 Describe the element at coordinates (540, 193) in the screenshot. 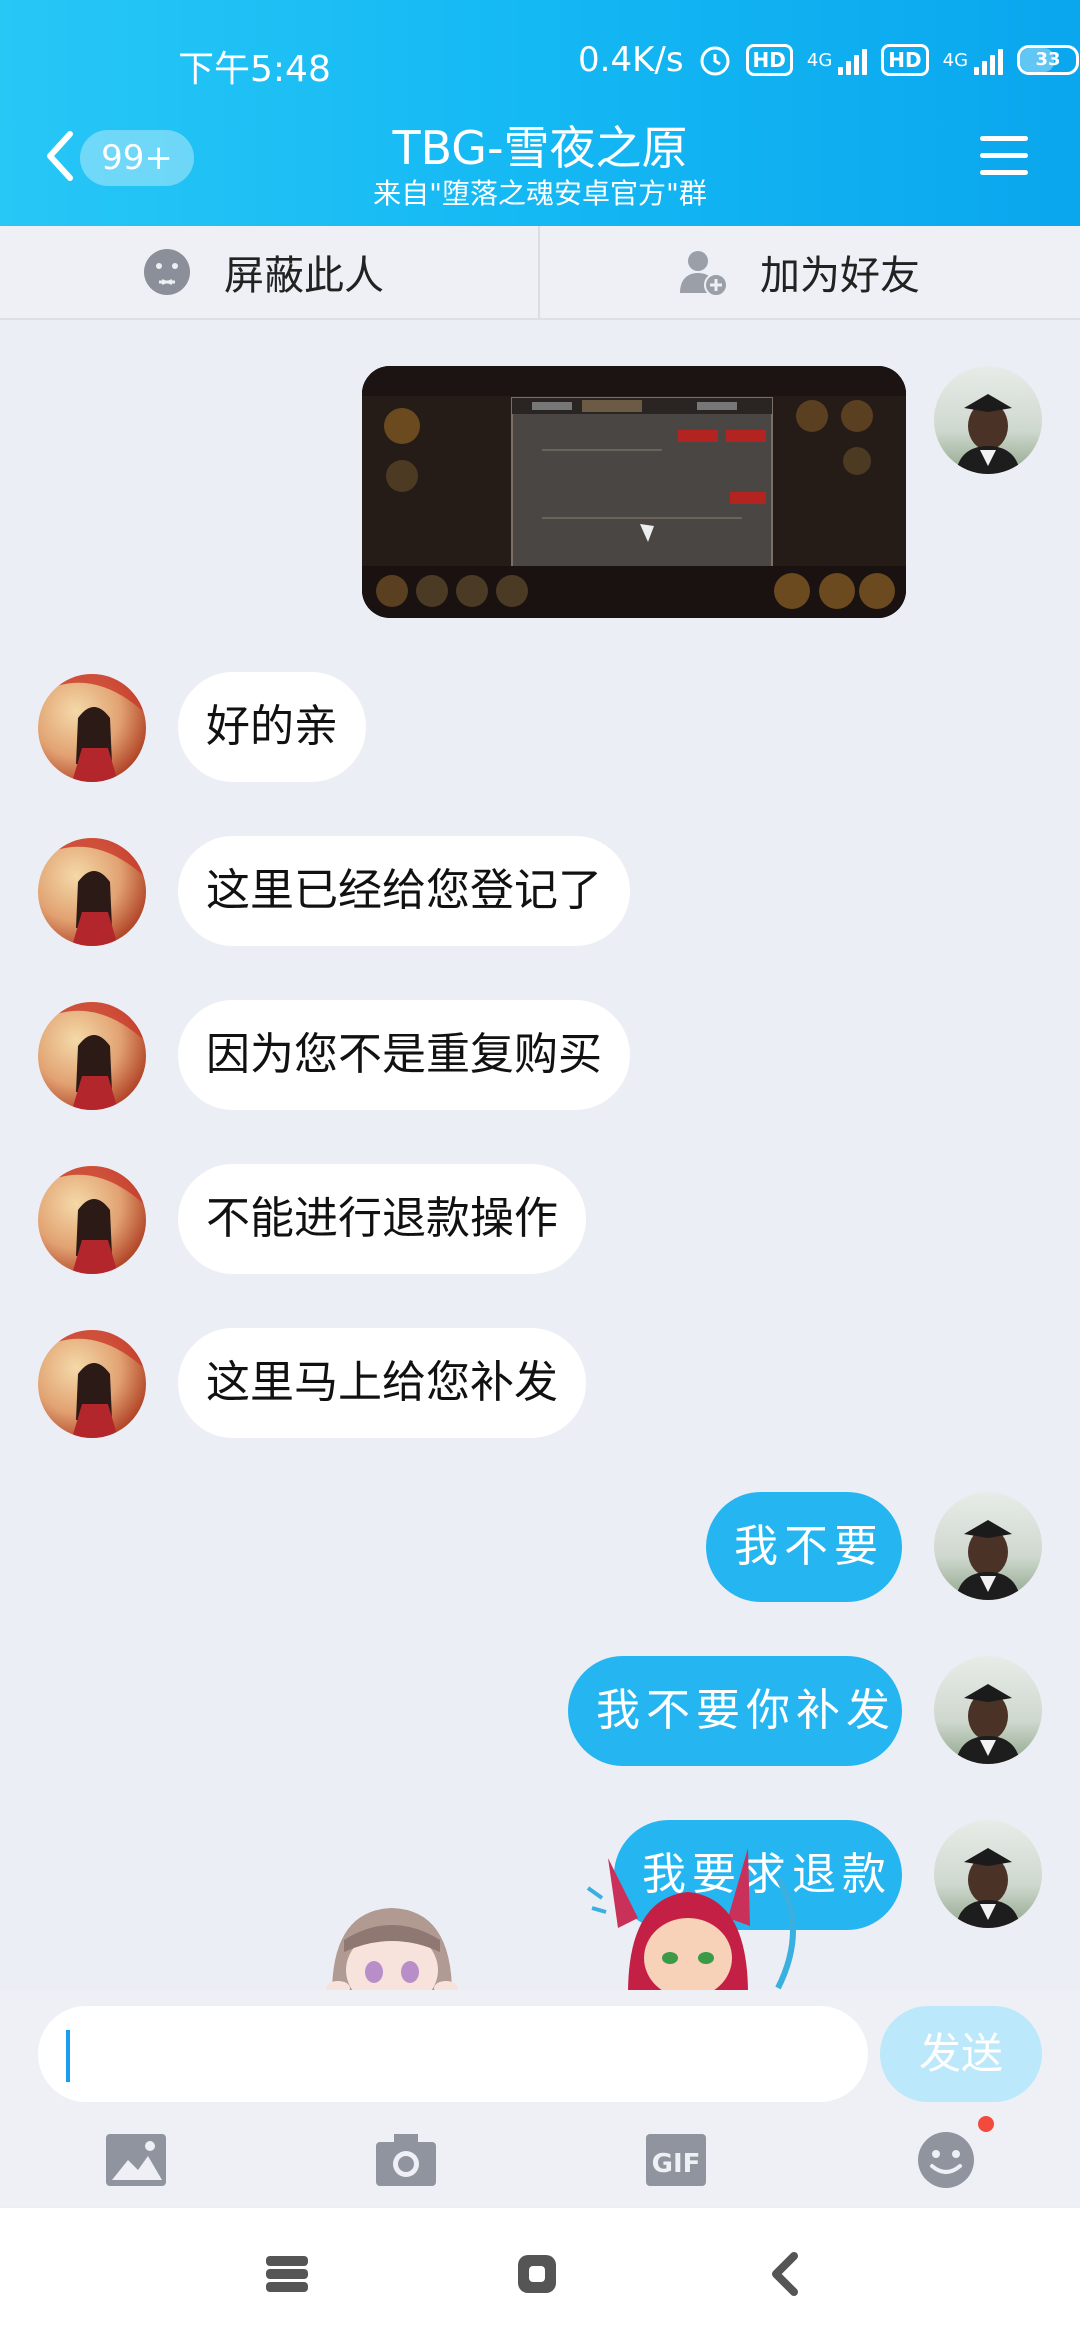

I see `chat-subtitle: 来自"堕落之魂安卓官方"群` at that location.